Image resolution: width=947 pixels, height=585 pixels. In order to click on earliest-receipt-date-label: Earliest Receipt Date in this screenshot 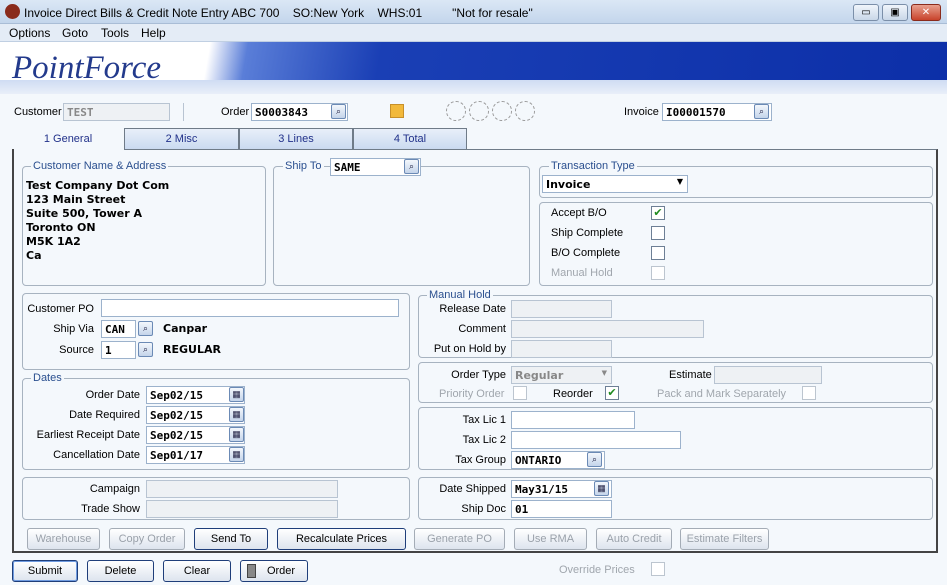, I will do `click(88, 435)`.